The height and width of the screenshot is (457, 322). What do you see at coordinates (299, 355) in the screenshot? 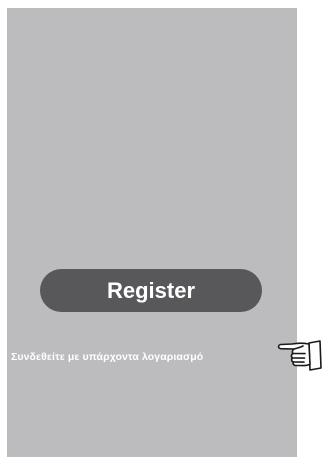
I see `pointing-hand-icon` at bounding box center [299, 355].